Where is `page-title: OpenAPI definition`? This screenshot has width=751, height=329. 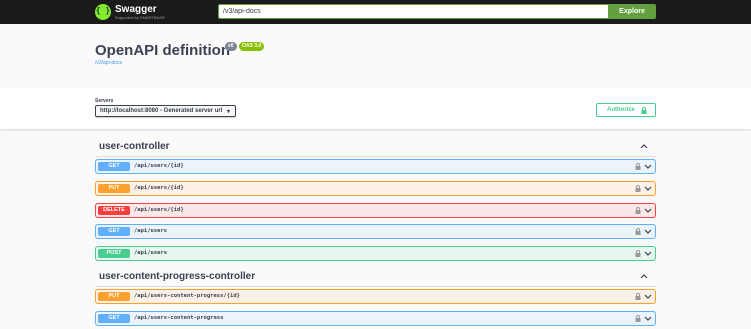
page-title: OpenAPI definition is located at coordinates (162, 50).